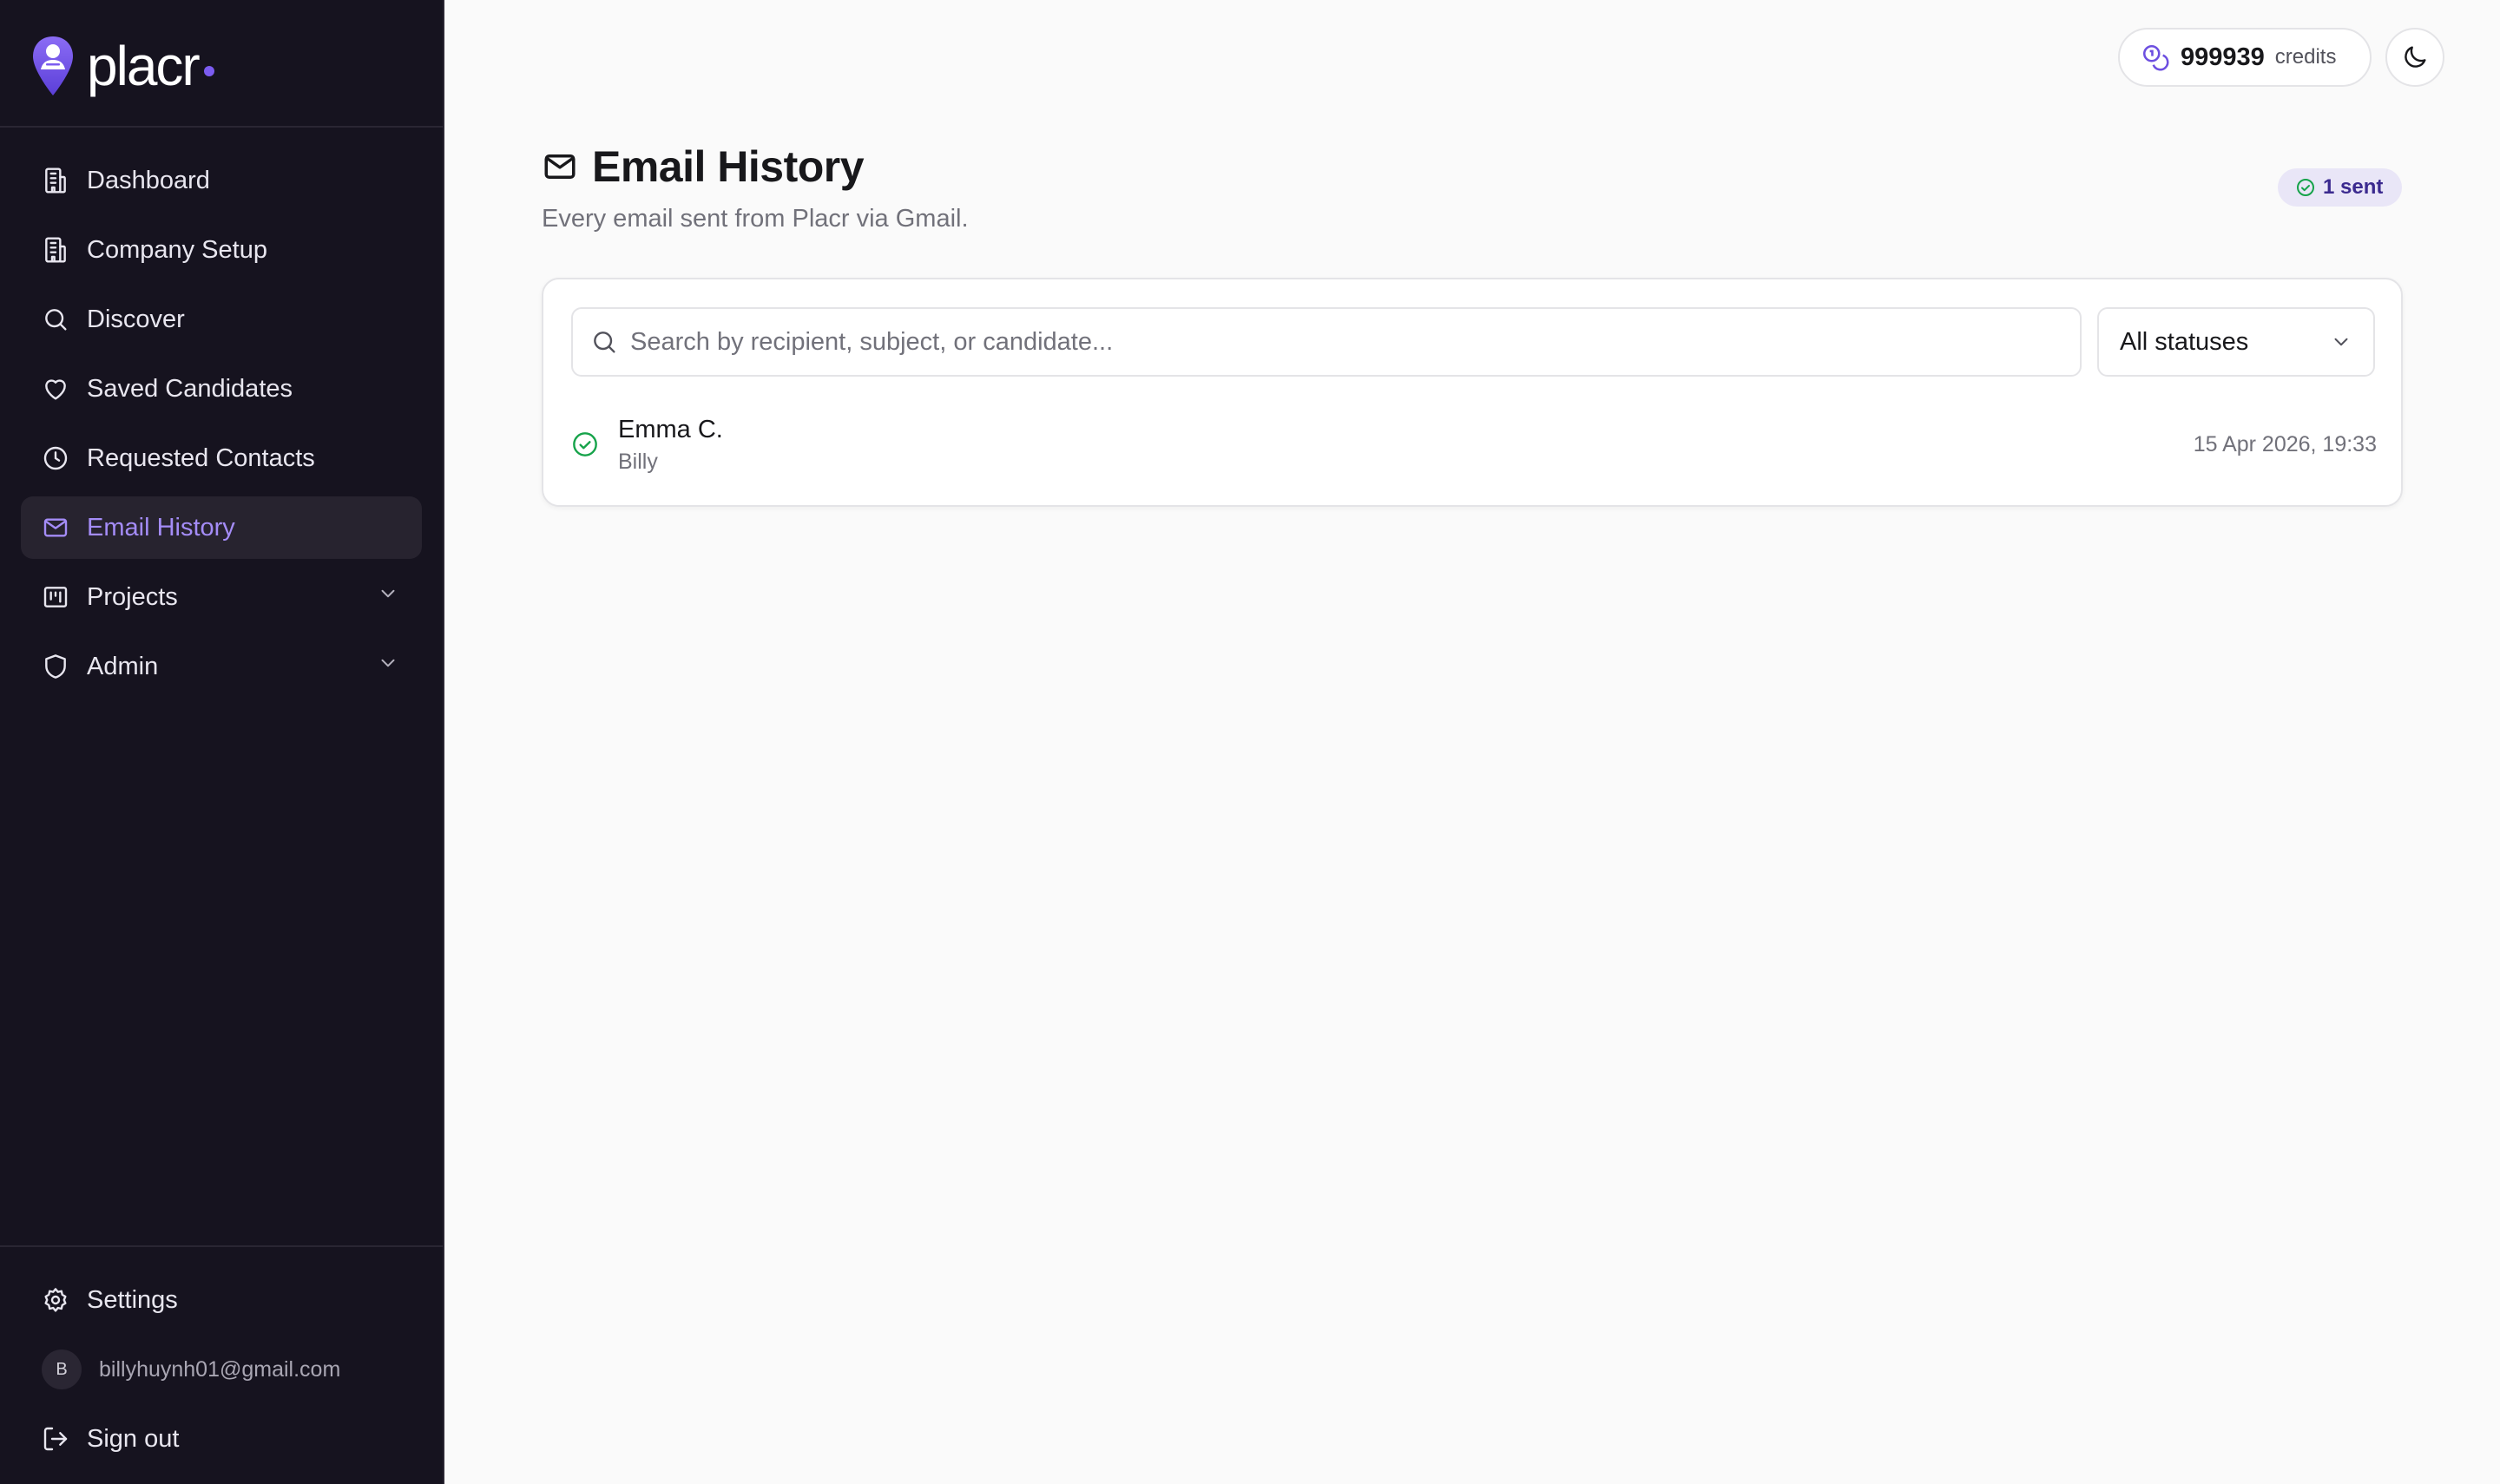  I want to click on theme-toggle-button, so click(2414, 58).